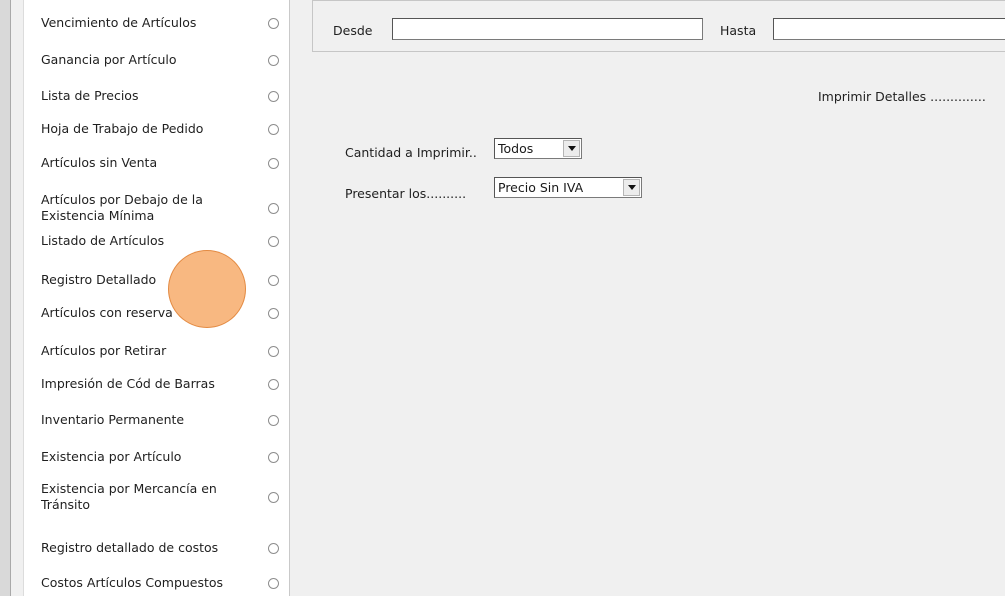 The image size is (1005, 596). Describe the element at coordinates (516, 148) in the screenshot. I see `quantity-select-value: Todos` at that location.